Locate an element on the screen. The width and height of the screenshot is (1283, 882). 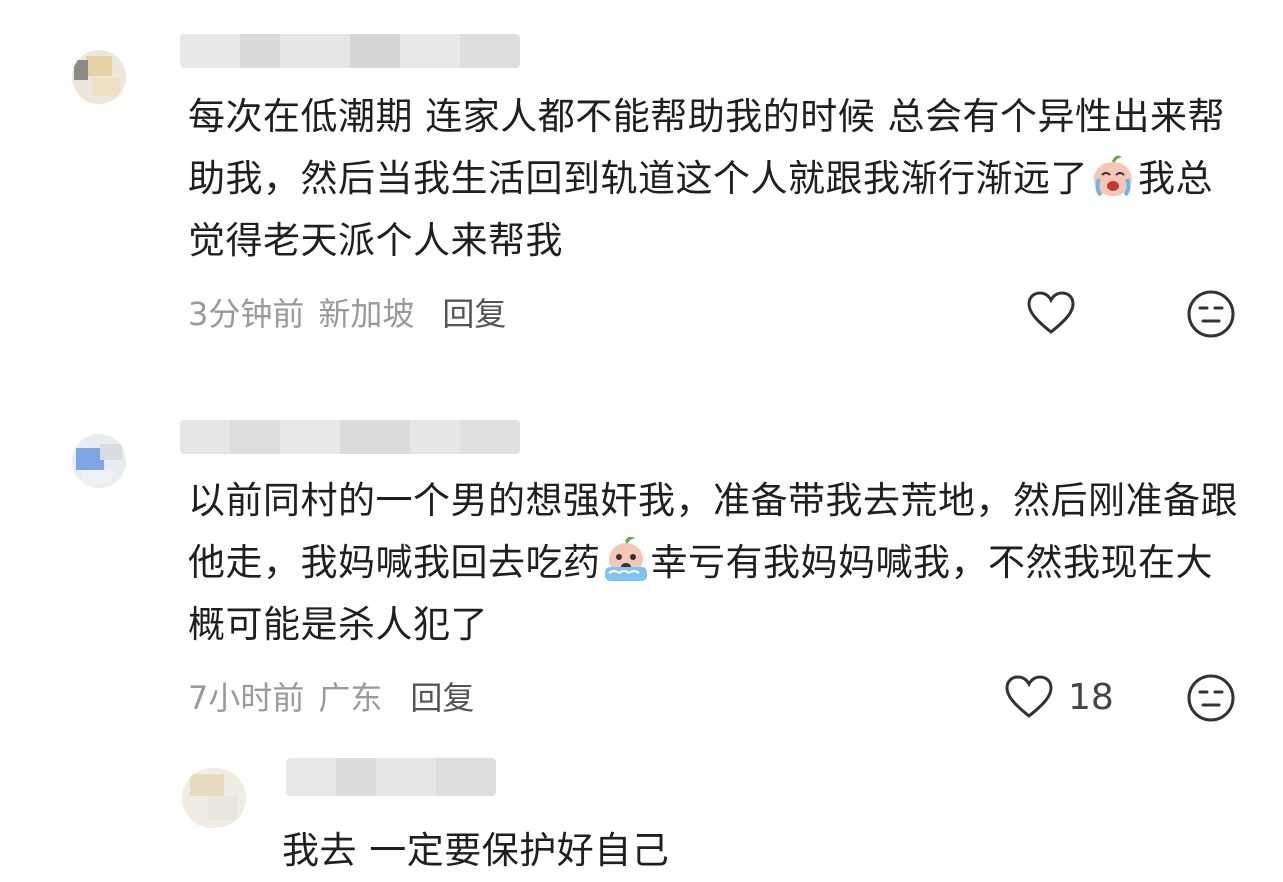
comment-location: 广东 is located at coordinates (350, 698).